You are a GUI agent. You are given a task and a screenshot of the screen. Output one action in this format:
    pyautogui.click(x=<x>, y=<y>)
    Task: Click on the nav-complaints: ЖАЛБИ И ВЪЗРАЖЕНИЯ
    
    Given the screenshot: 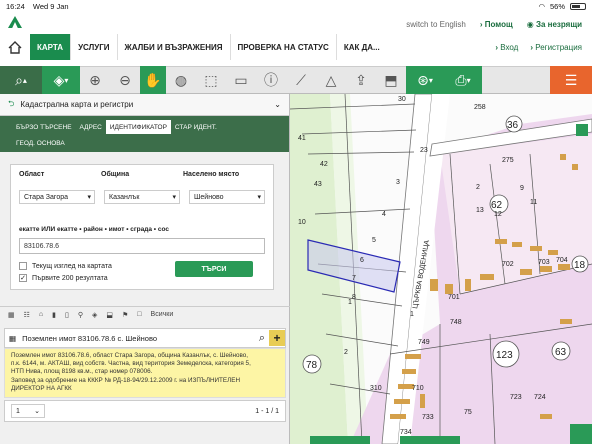 What is the action you would take?
    pyautogui.click(x=173, y=47)
    